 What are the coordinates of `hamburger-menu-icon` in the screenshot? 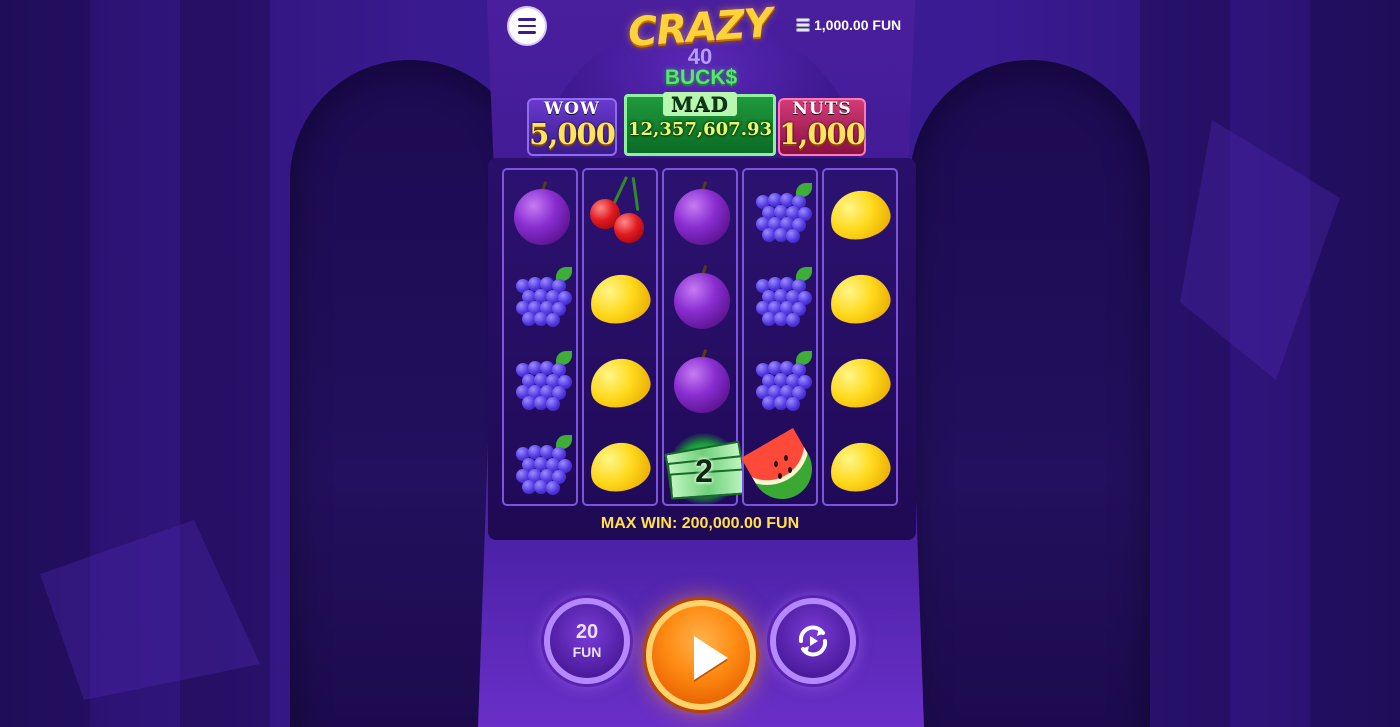 It's located at (527, 26).